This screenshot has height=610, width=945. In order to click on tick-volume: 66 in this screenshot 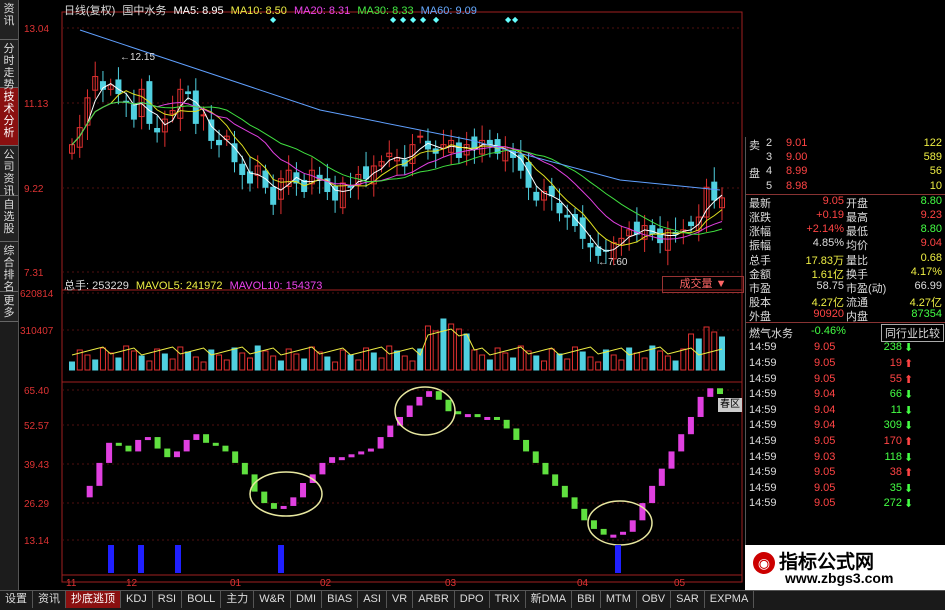, I will do `click(895, 394)`.